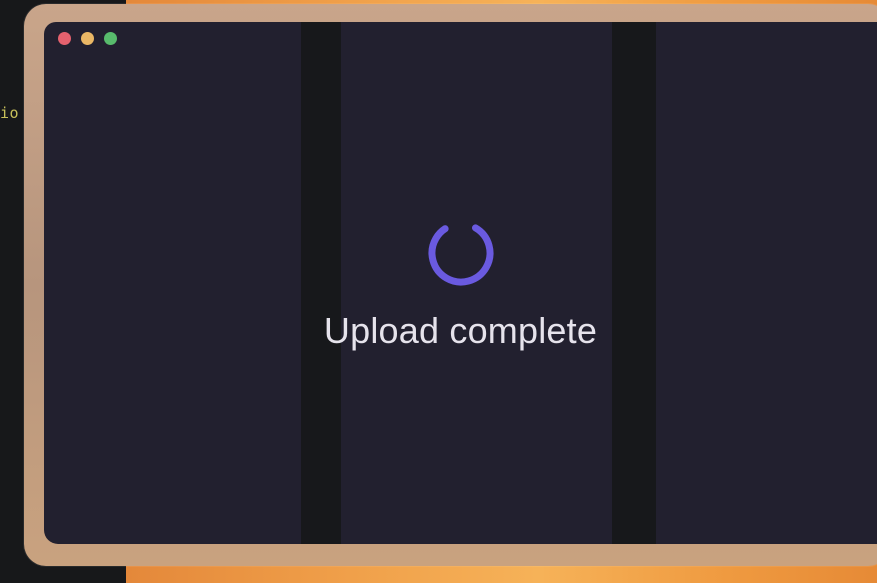  I want to click on background-code-fragment: io, so click(10, 113).